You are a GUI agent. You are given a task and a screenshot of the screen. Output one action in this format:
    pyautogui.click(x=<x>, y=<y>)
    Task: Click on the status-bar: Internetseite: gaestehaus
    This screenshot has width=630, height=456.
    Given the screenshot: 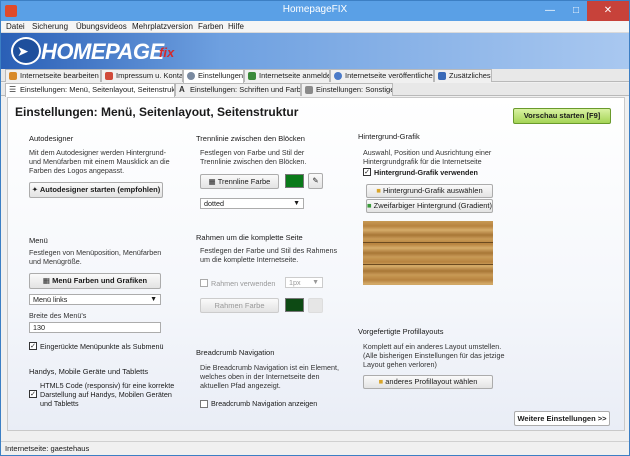 What is the action you would take?
    pyautogui.click(x=315, y=448)
    